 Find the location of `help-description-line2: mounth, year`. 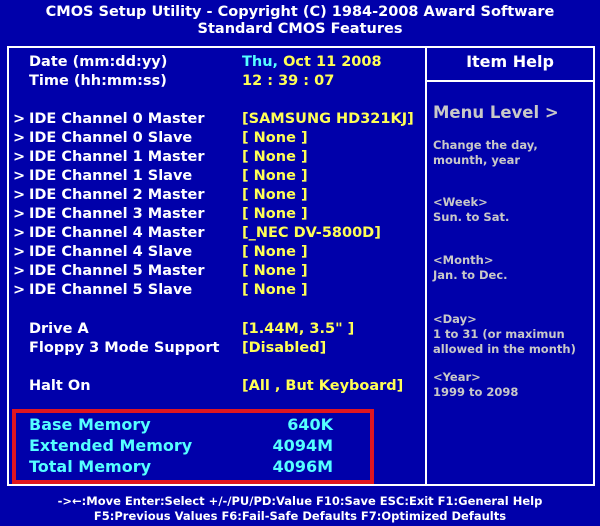

help-description-line2: mounth, year is located at coordinates (477, 160).